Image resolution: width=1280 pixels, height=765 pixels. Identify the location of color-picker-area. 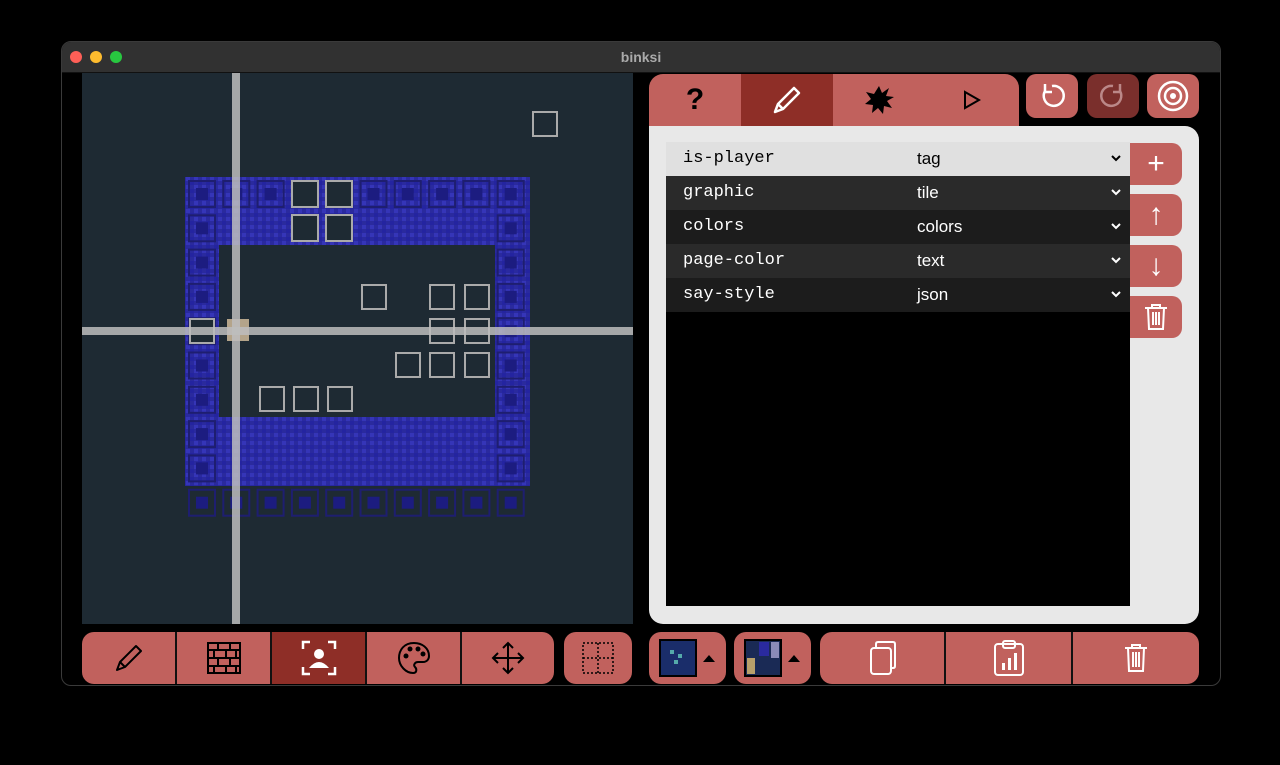
(772, 658).